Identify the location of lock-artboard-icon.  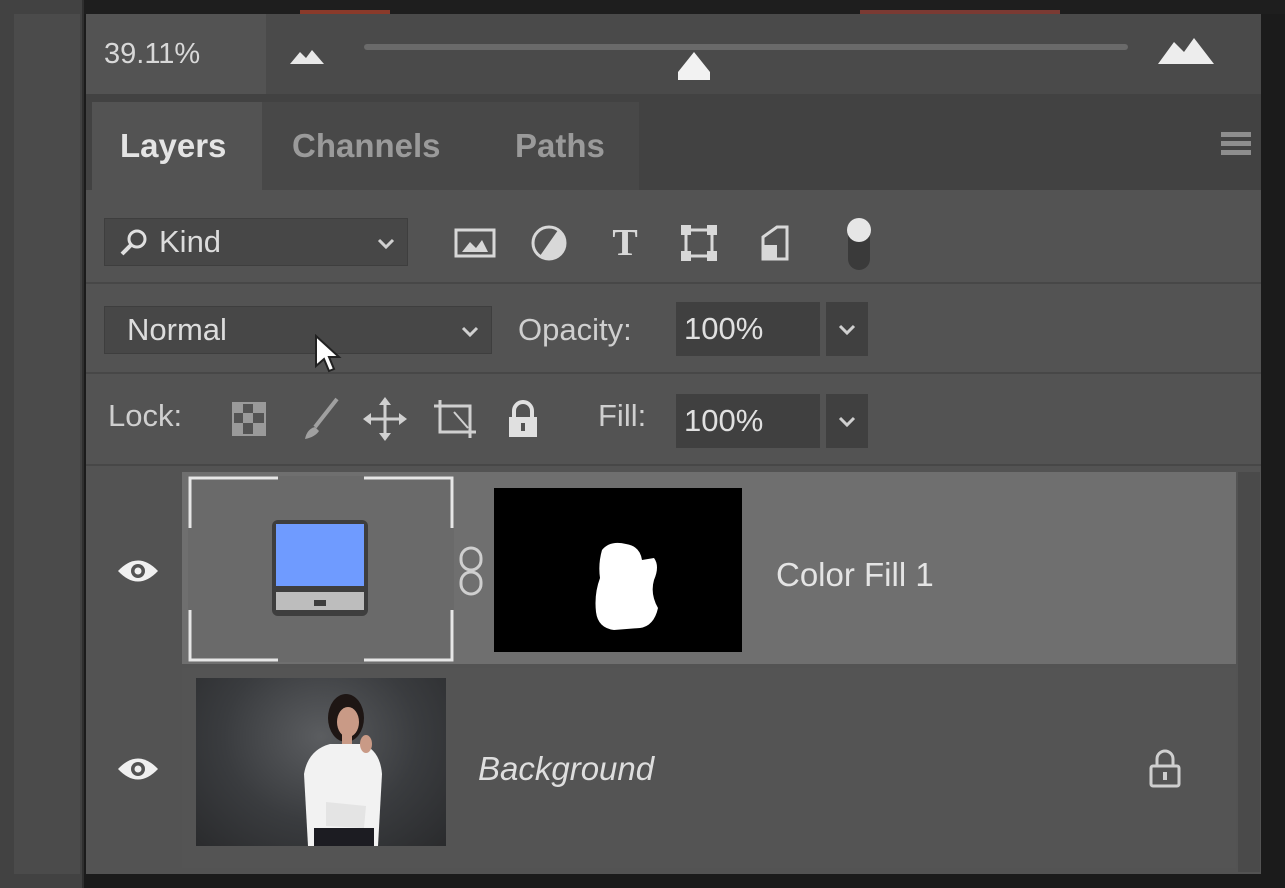
(455, 419).